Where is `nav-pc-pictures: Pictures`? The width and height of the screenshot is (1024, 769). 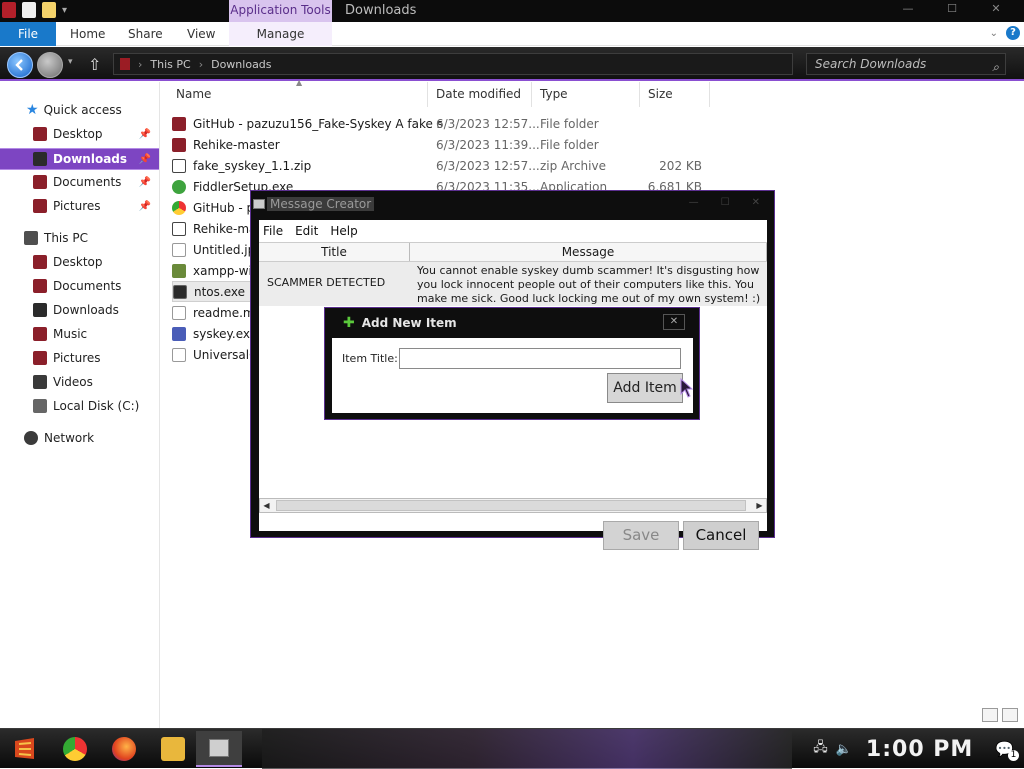
nav-pc-pictures: Pictures is located at coordinates (79, 358).